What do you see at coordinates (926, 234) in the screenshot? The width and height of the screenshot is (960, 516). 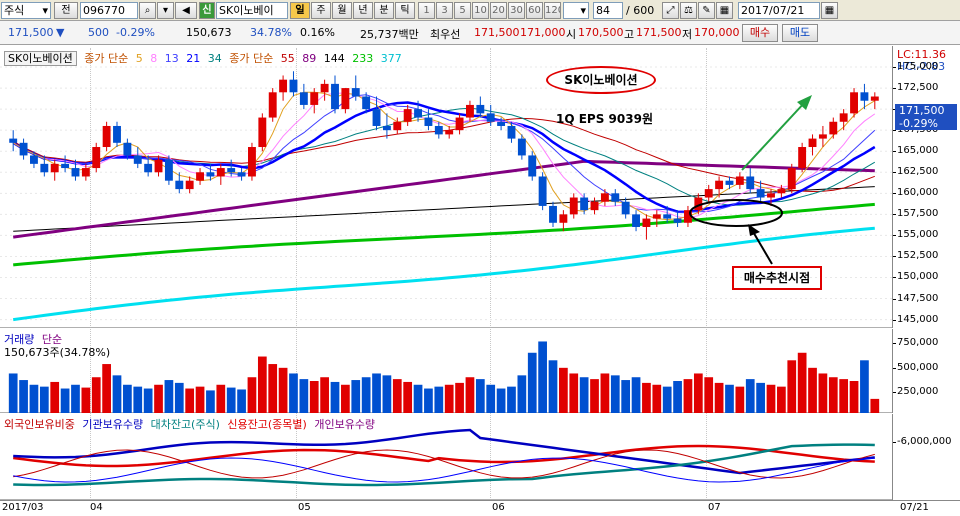 I see `price-tick: 155,000` at bounding box center [926, 234].